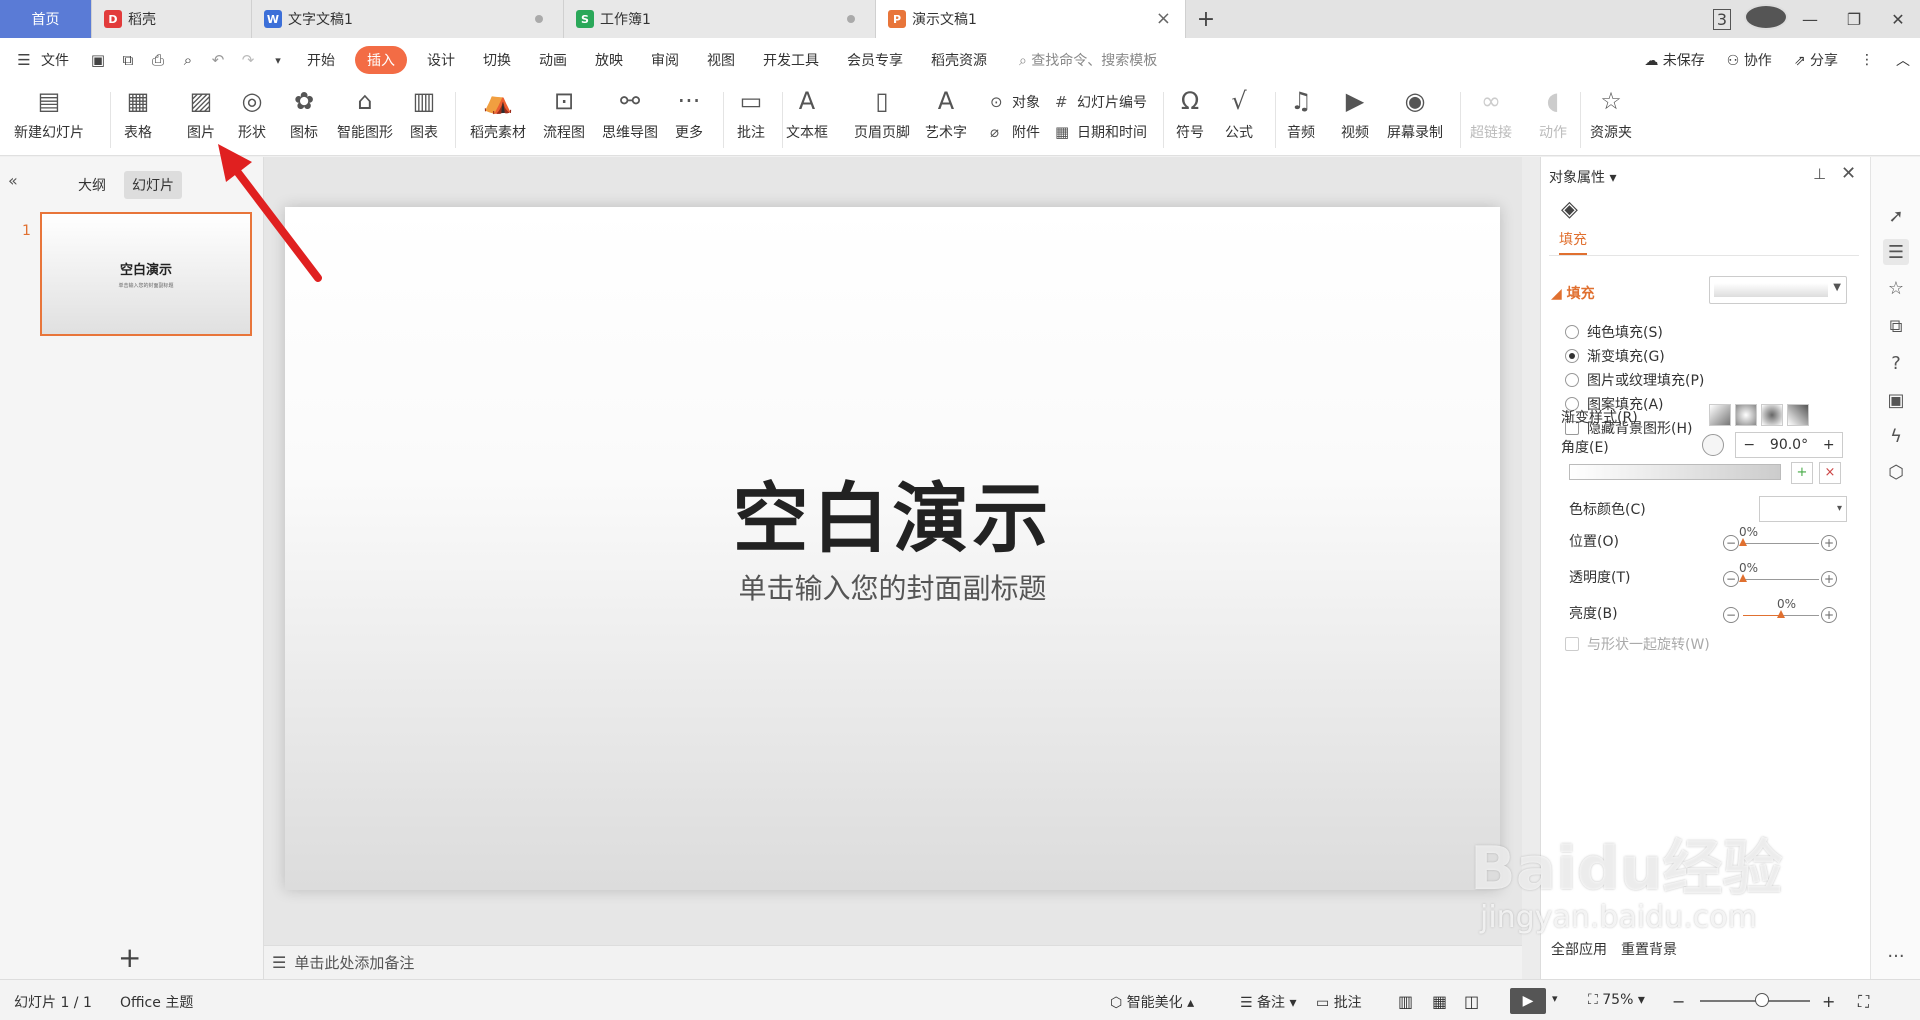 The height and width of the screenshot is (1020, 1920). What do you see at coordinates (1819, 174) in the screenshot?
I see `pin-icon: ⊥` at bounding box center [1819, 174].